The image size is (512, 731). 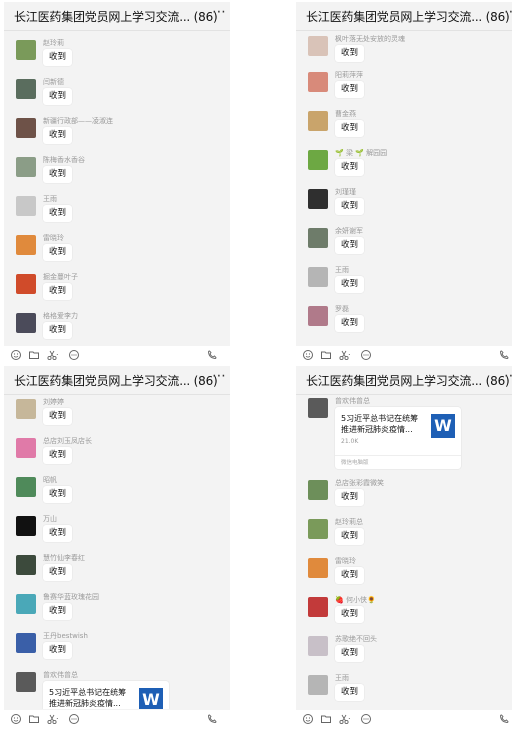 What do you see at coordinates (106, 695) in the screenshot?
I see `file-card: 5习近平总书记在统筹推进新冠肺炎疫情... W` at bounding box center [106, 695].